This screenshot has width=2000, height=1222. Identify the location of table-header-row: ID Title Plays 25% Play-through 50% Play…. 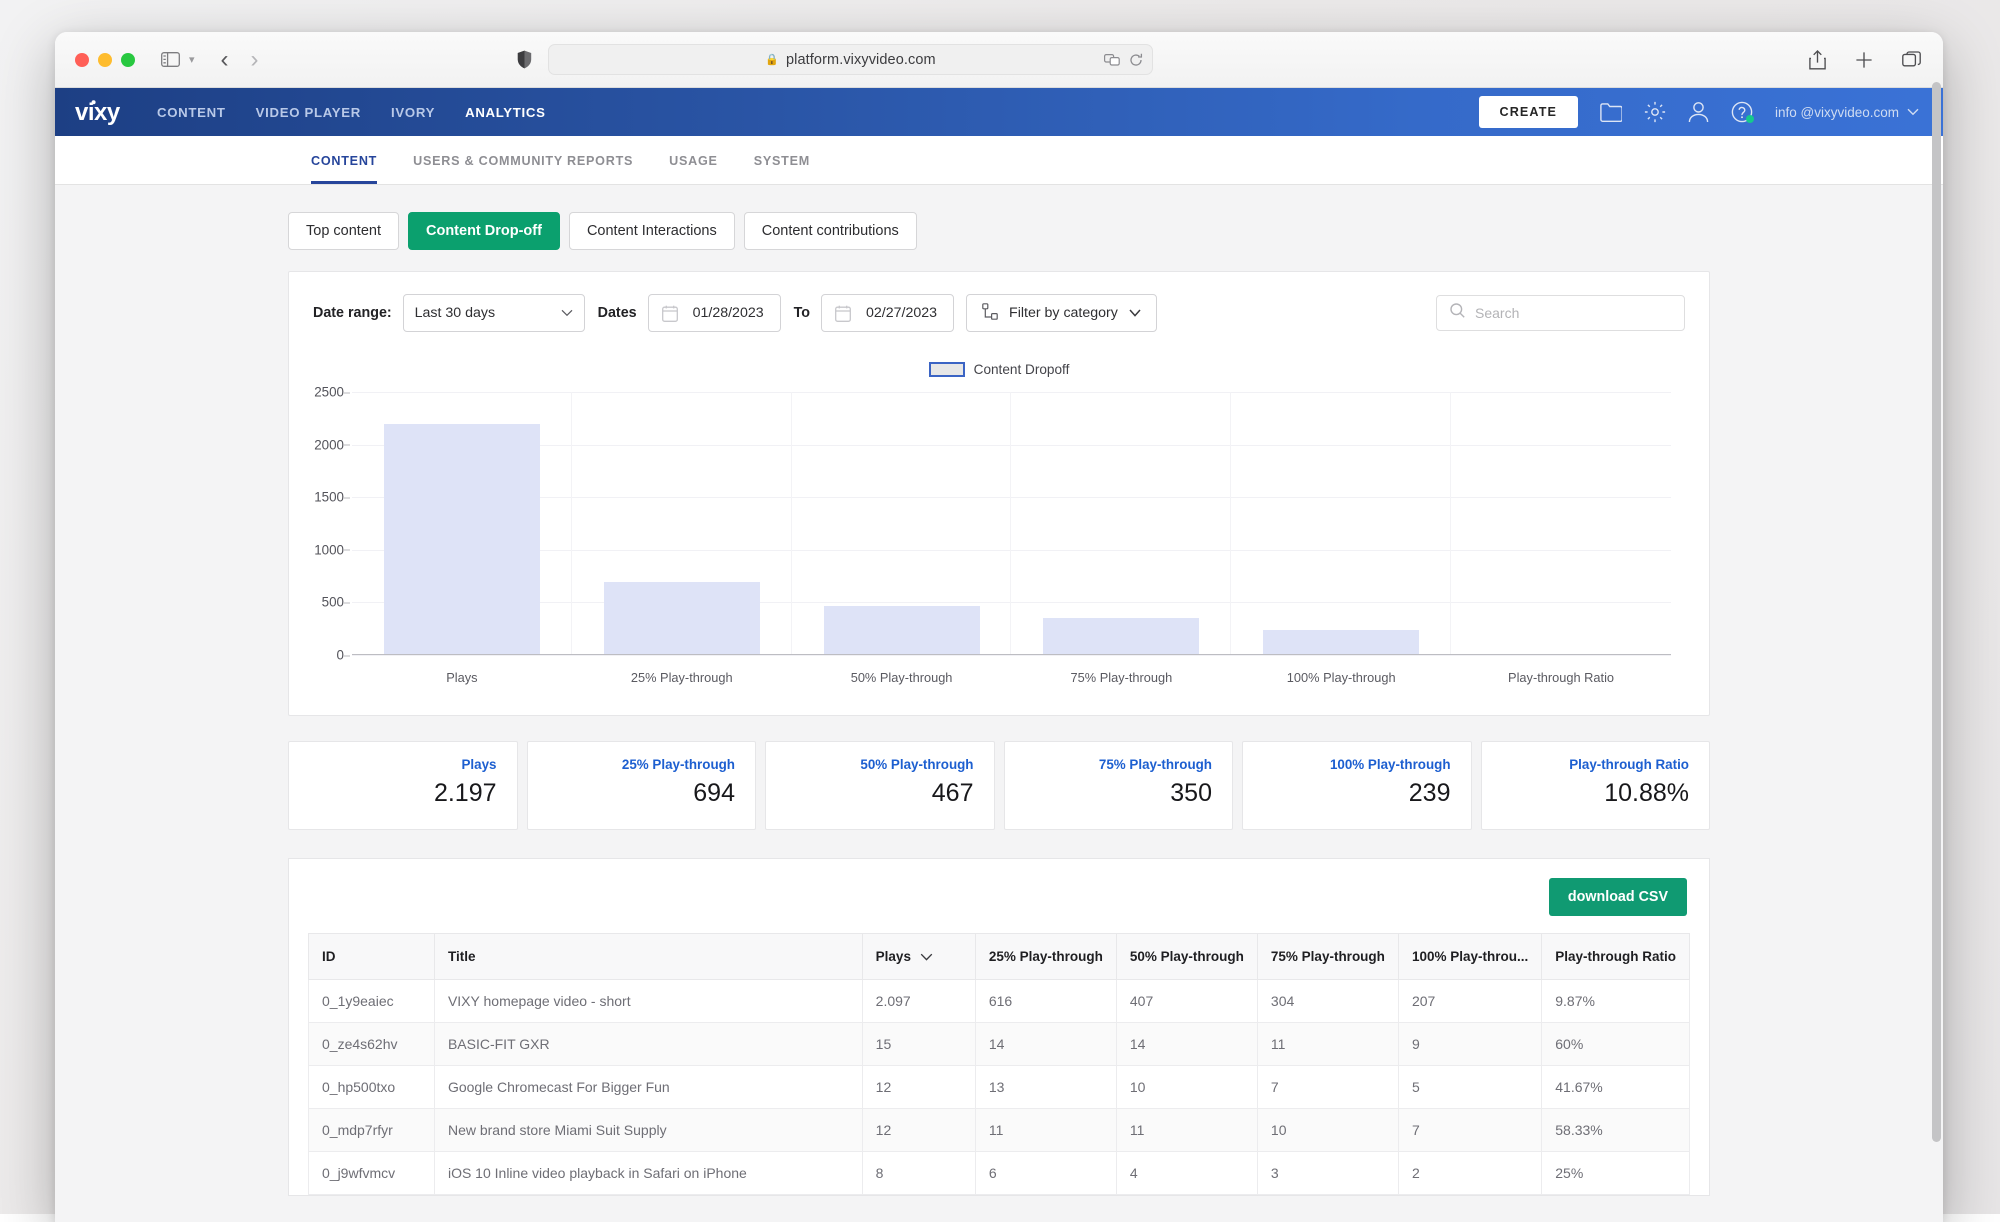
(999, 957).